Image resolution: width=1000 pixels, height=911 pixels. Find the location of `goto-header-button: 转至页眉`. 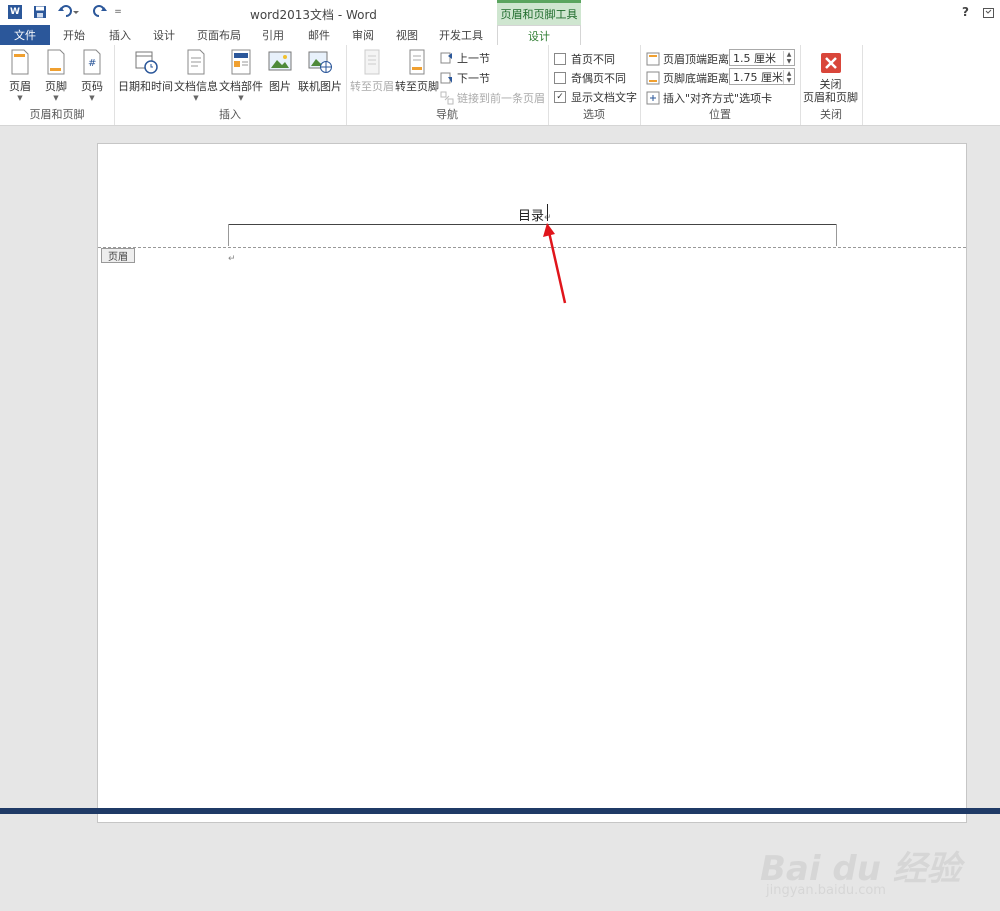

goto-header-button: 转至页眉 is located at coordinates (372, 71).